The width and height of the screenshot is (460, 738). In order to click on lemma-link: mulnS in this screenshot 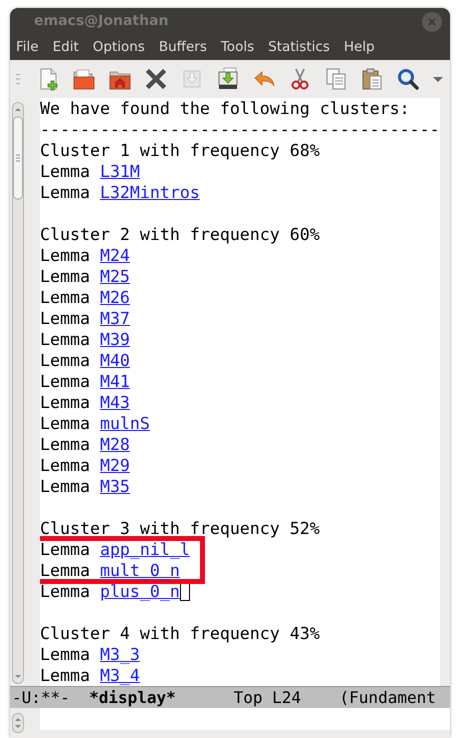, I will do `click(125, 423)`.